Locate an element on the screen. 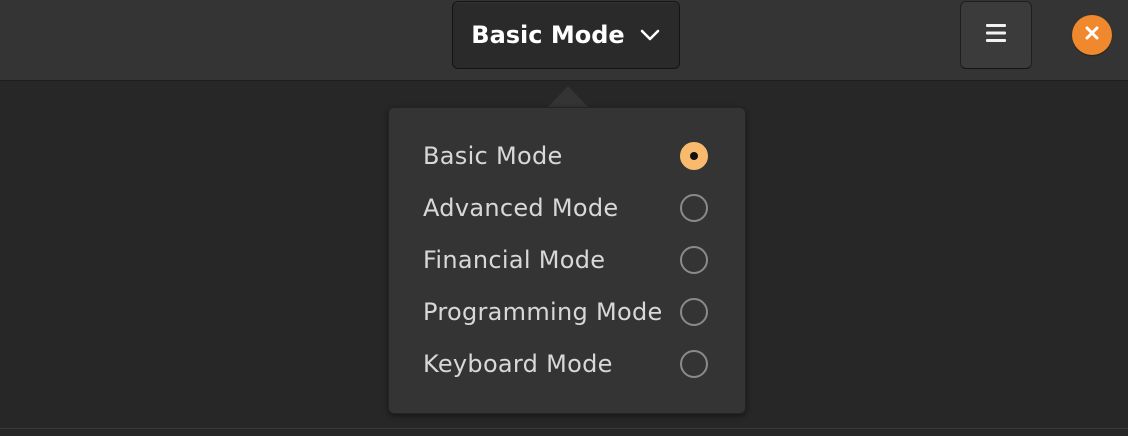  close-icon is located at coordinates (1092, 35).